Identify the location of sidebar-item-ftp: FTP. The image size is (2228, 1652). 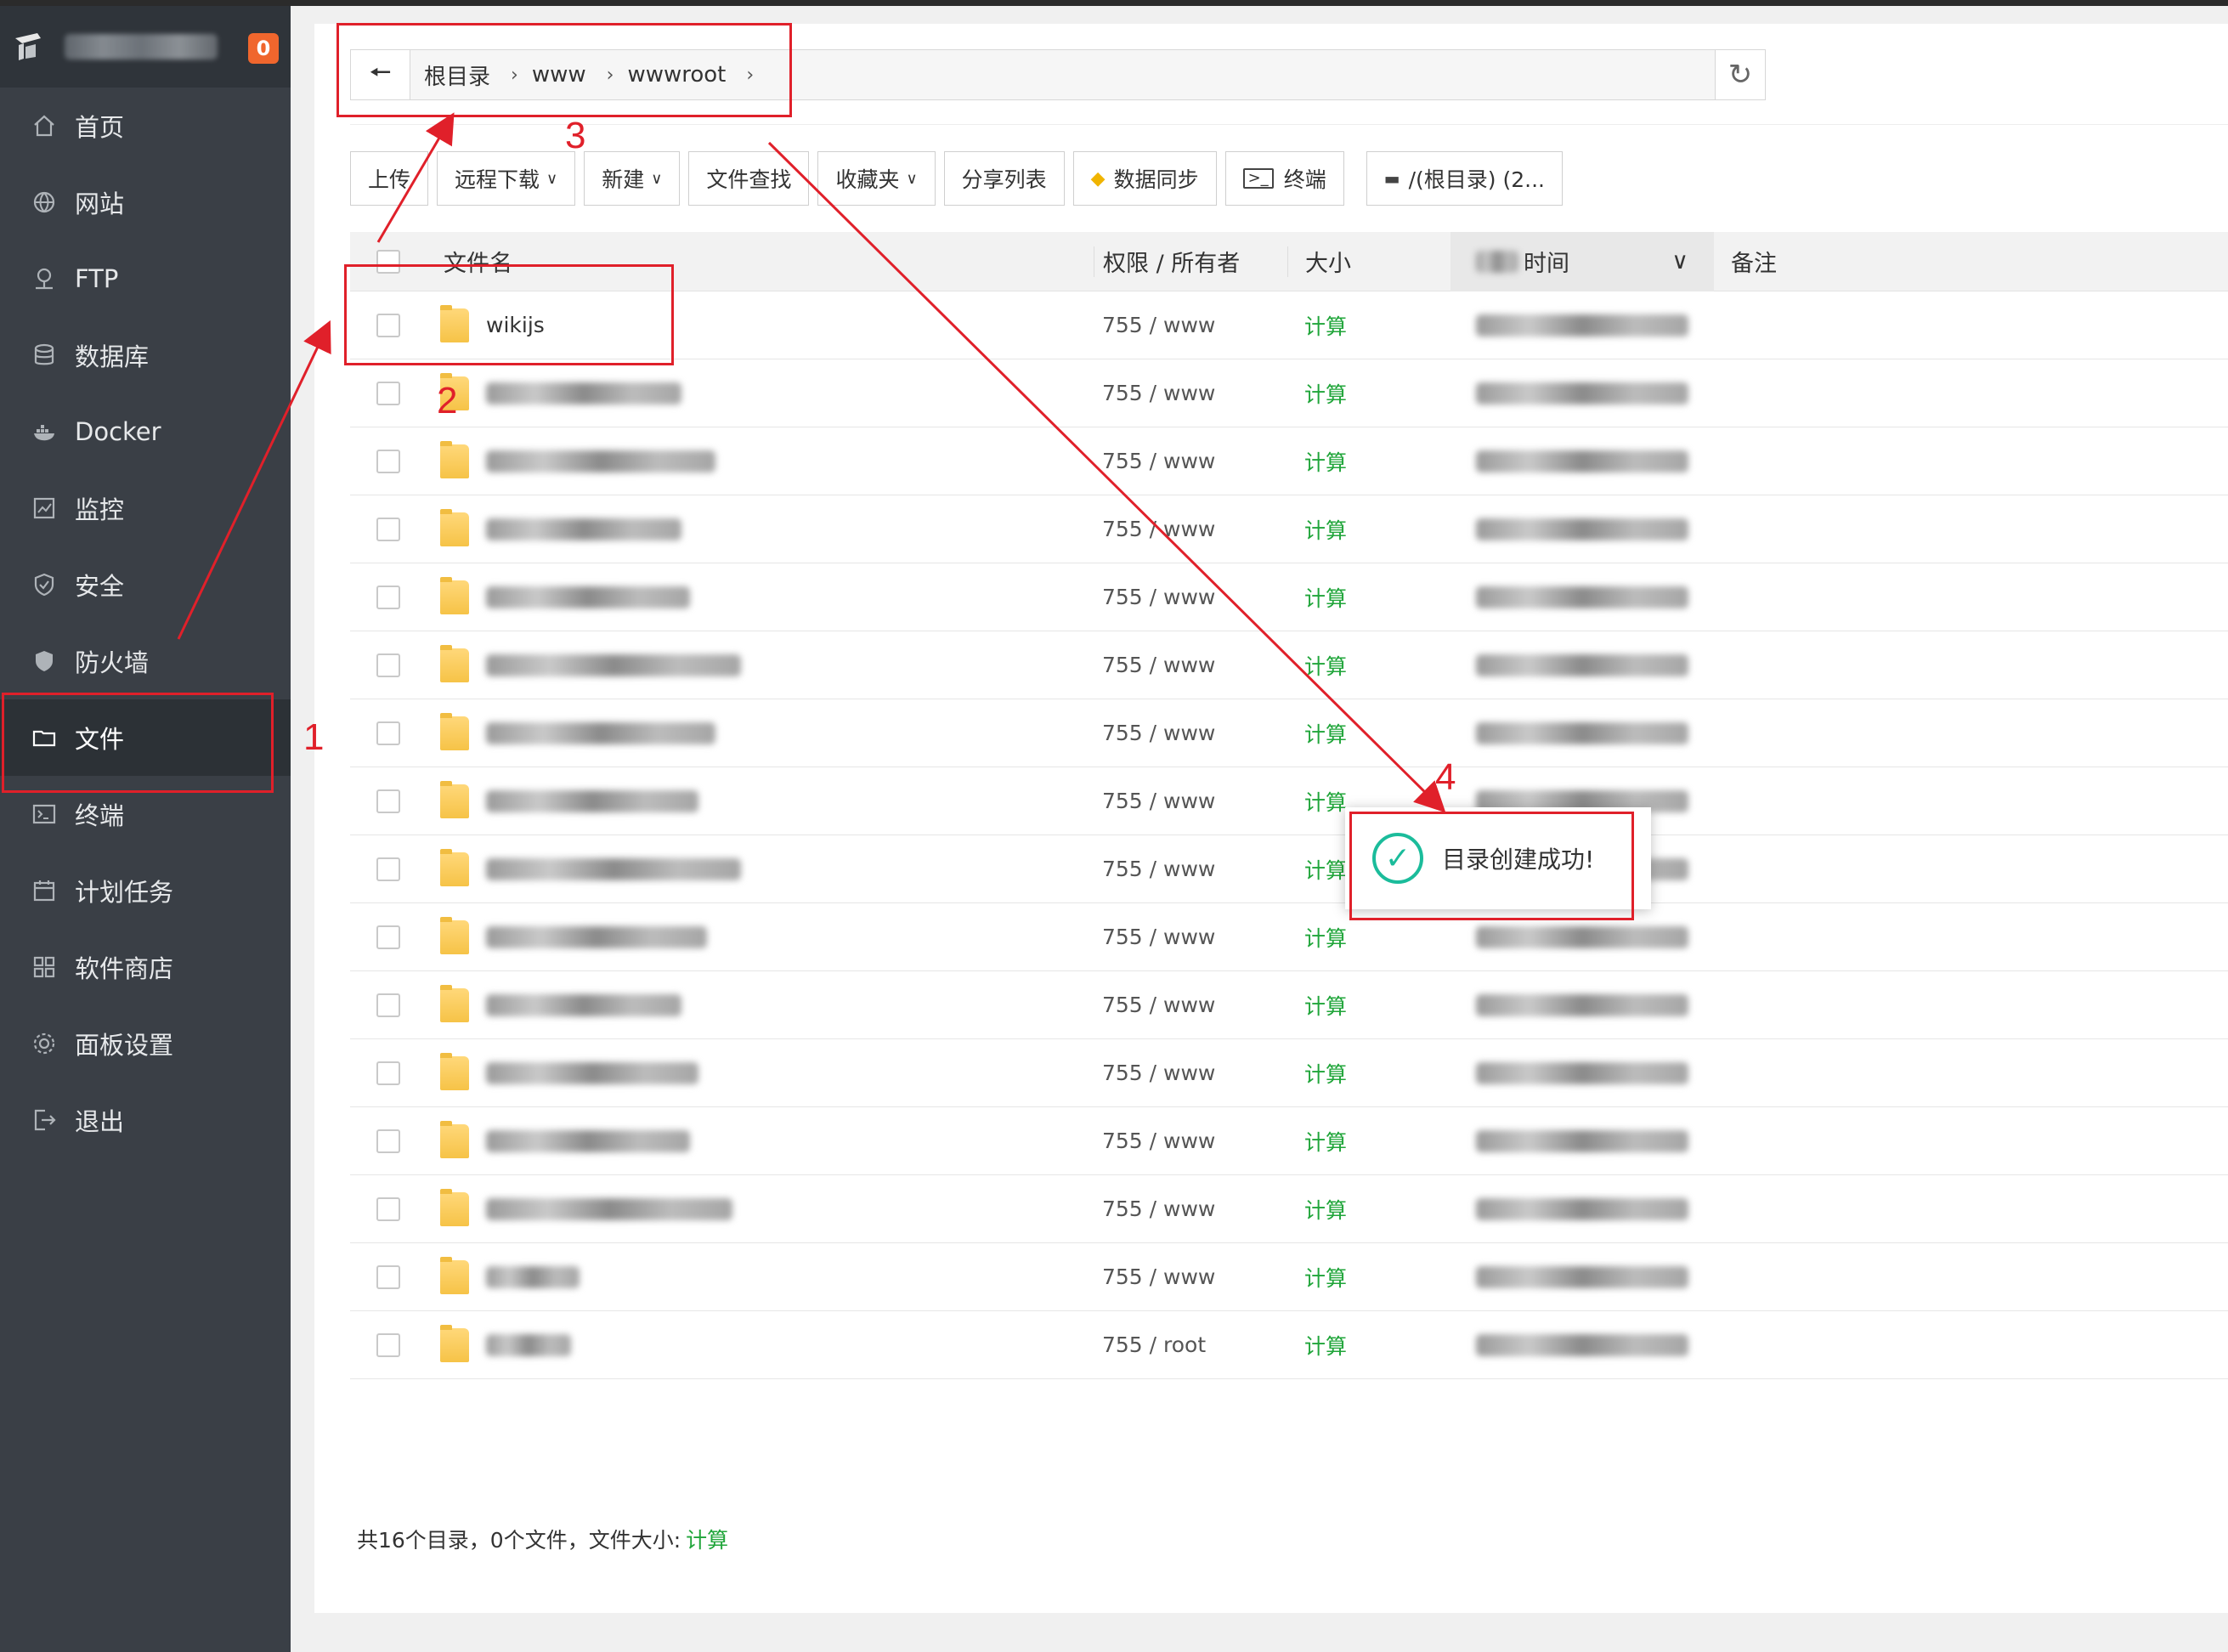
(145, 278).